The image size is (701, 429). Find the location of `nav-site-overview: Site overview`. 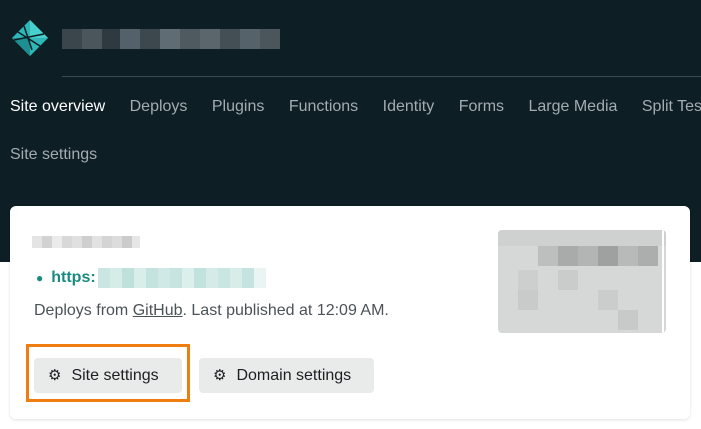

nav-site-overview: Site overview is located at coordinates (57, 107).